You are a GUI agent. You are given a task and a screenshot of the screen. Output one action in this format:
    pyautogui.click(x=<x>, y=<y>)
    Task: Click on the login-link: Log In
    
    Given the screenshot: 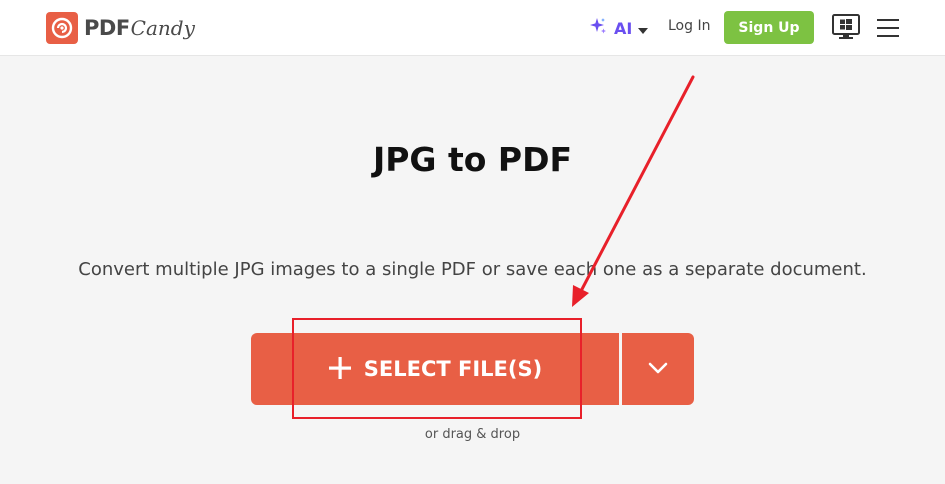 What is the action you would take?
    pyautogui.click(x=689, y=26)
    